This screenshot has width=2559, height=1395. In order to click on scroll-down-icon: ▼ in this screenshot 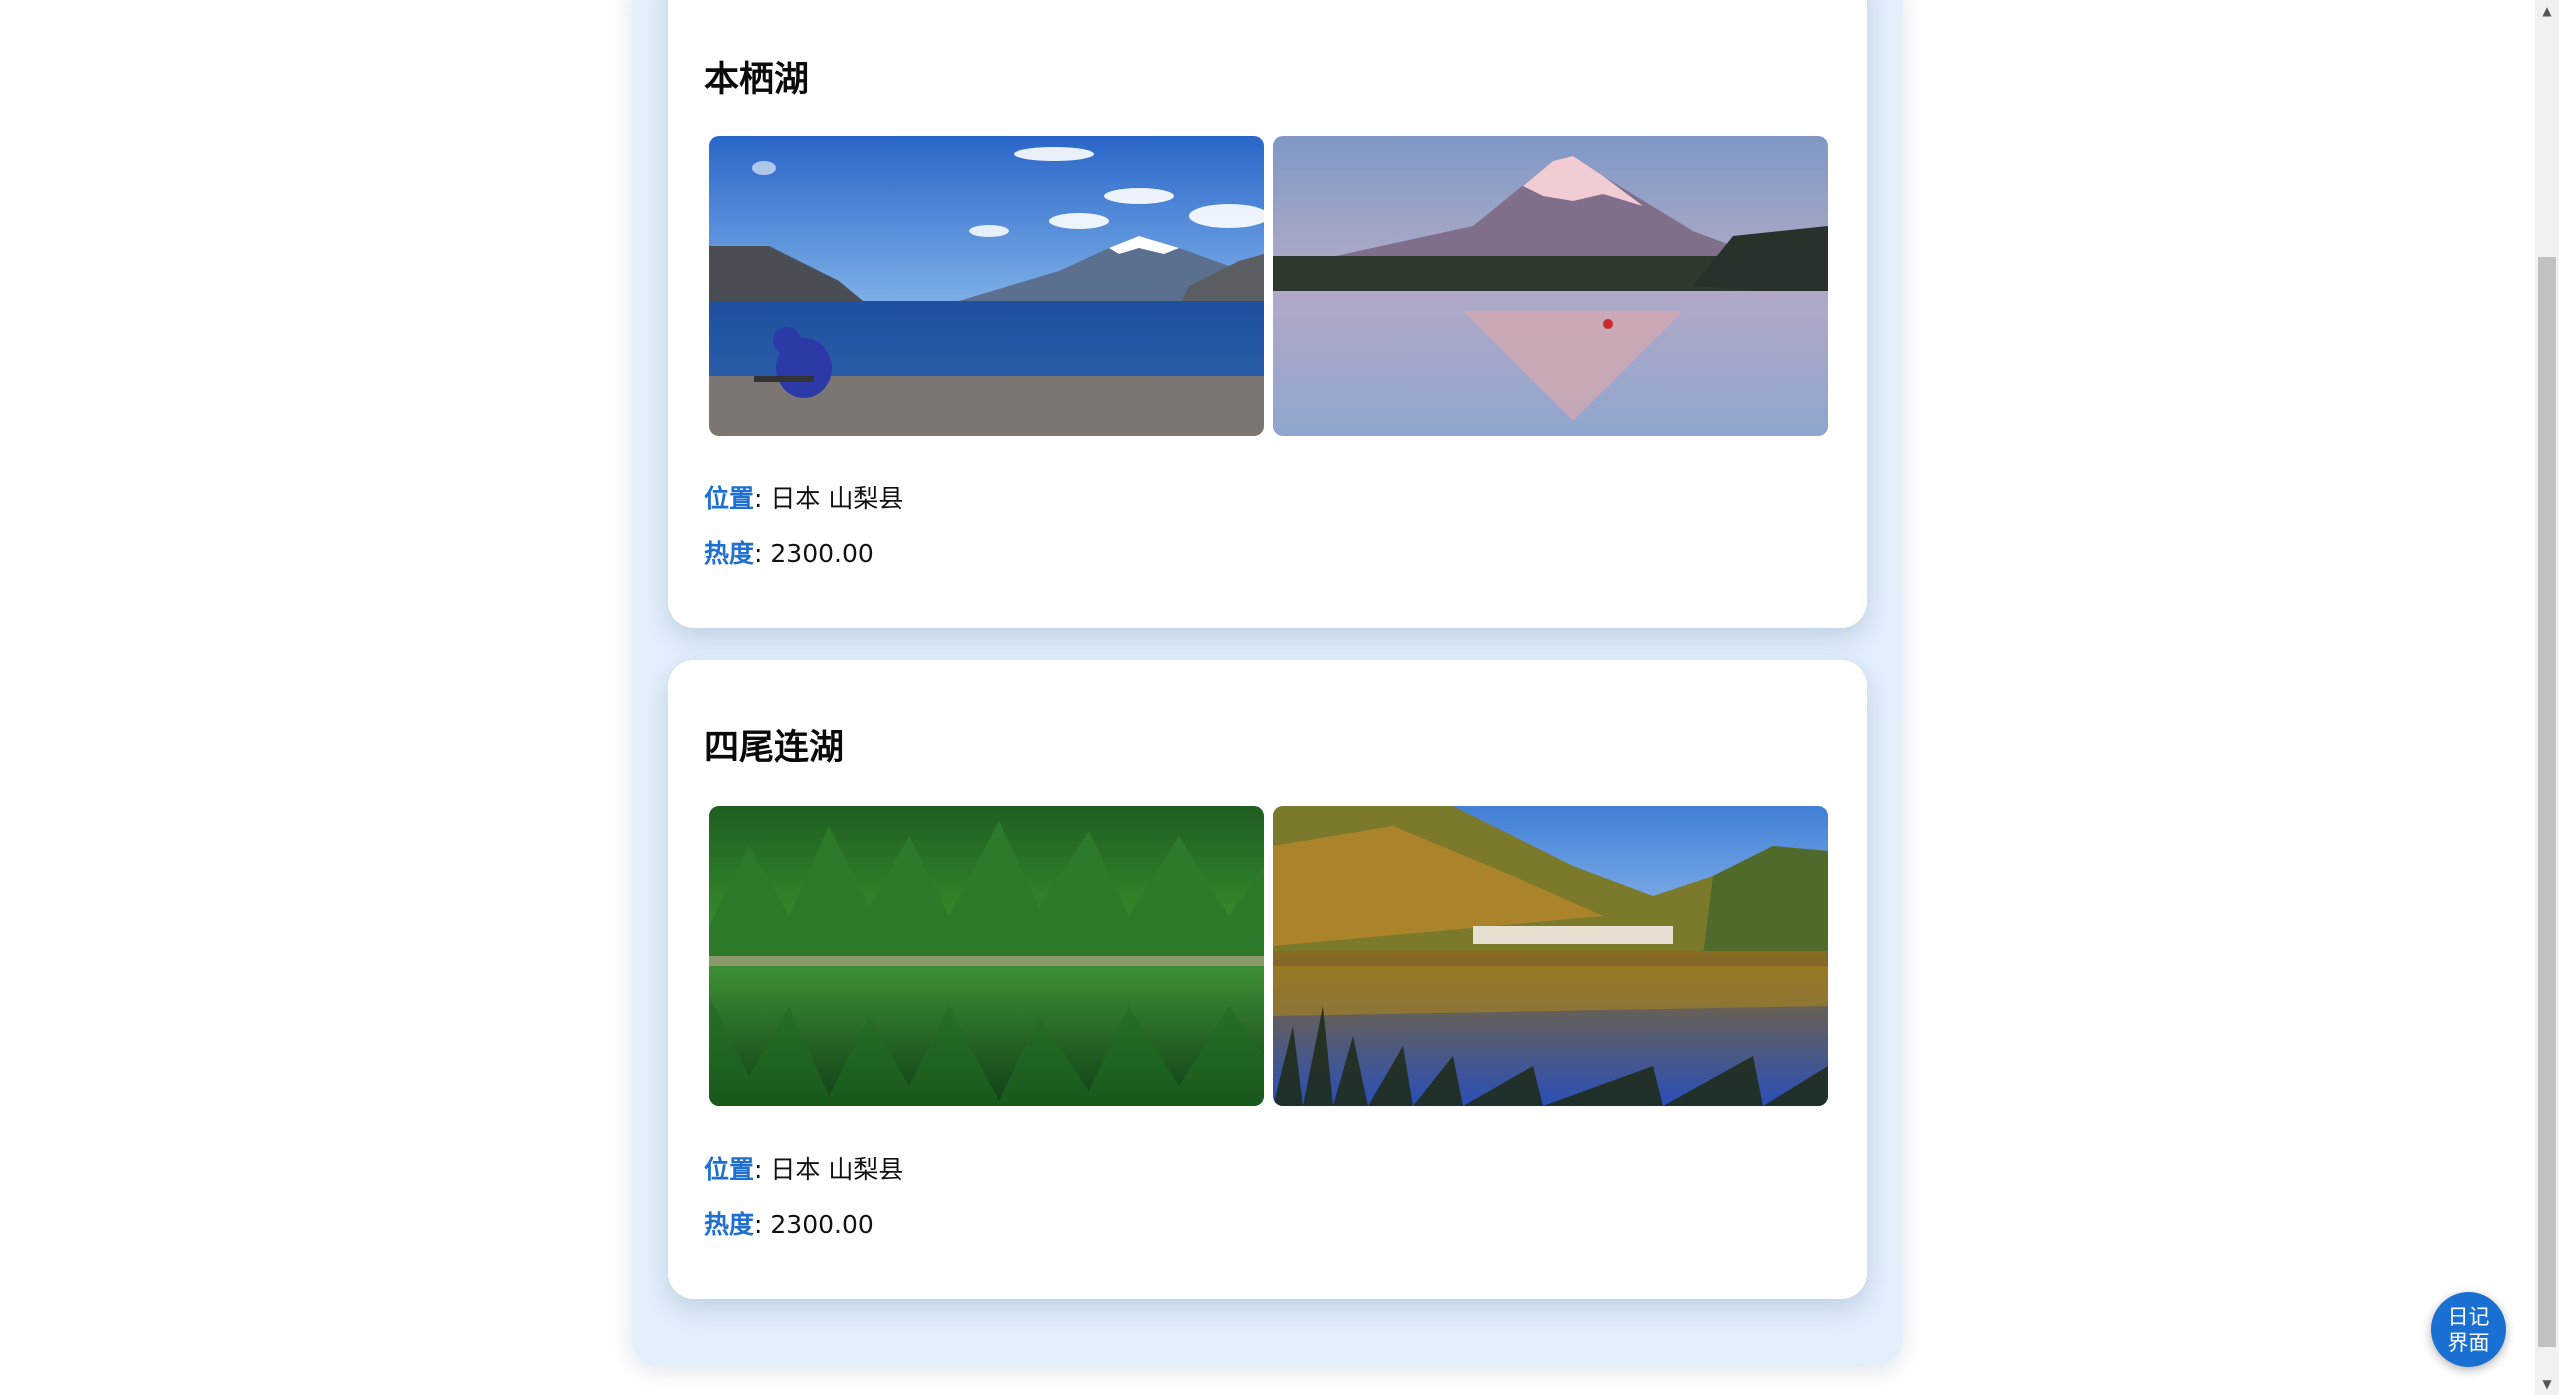, I will do `click(2547, 1384)`.